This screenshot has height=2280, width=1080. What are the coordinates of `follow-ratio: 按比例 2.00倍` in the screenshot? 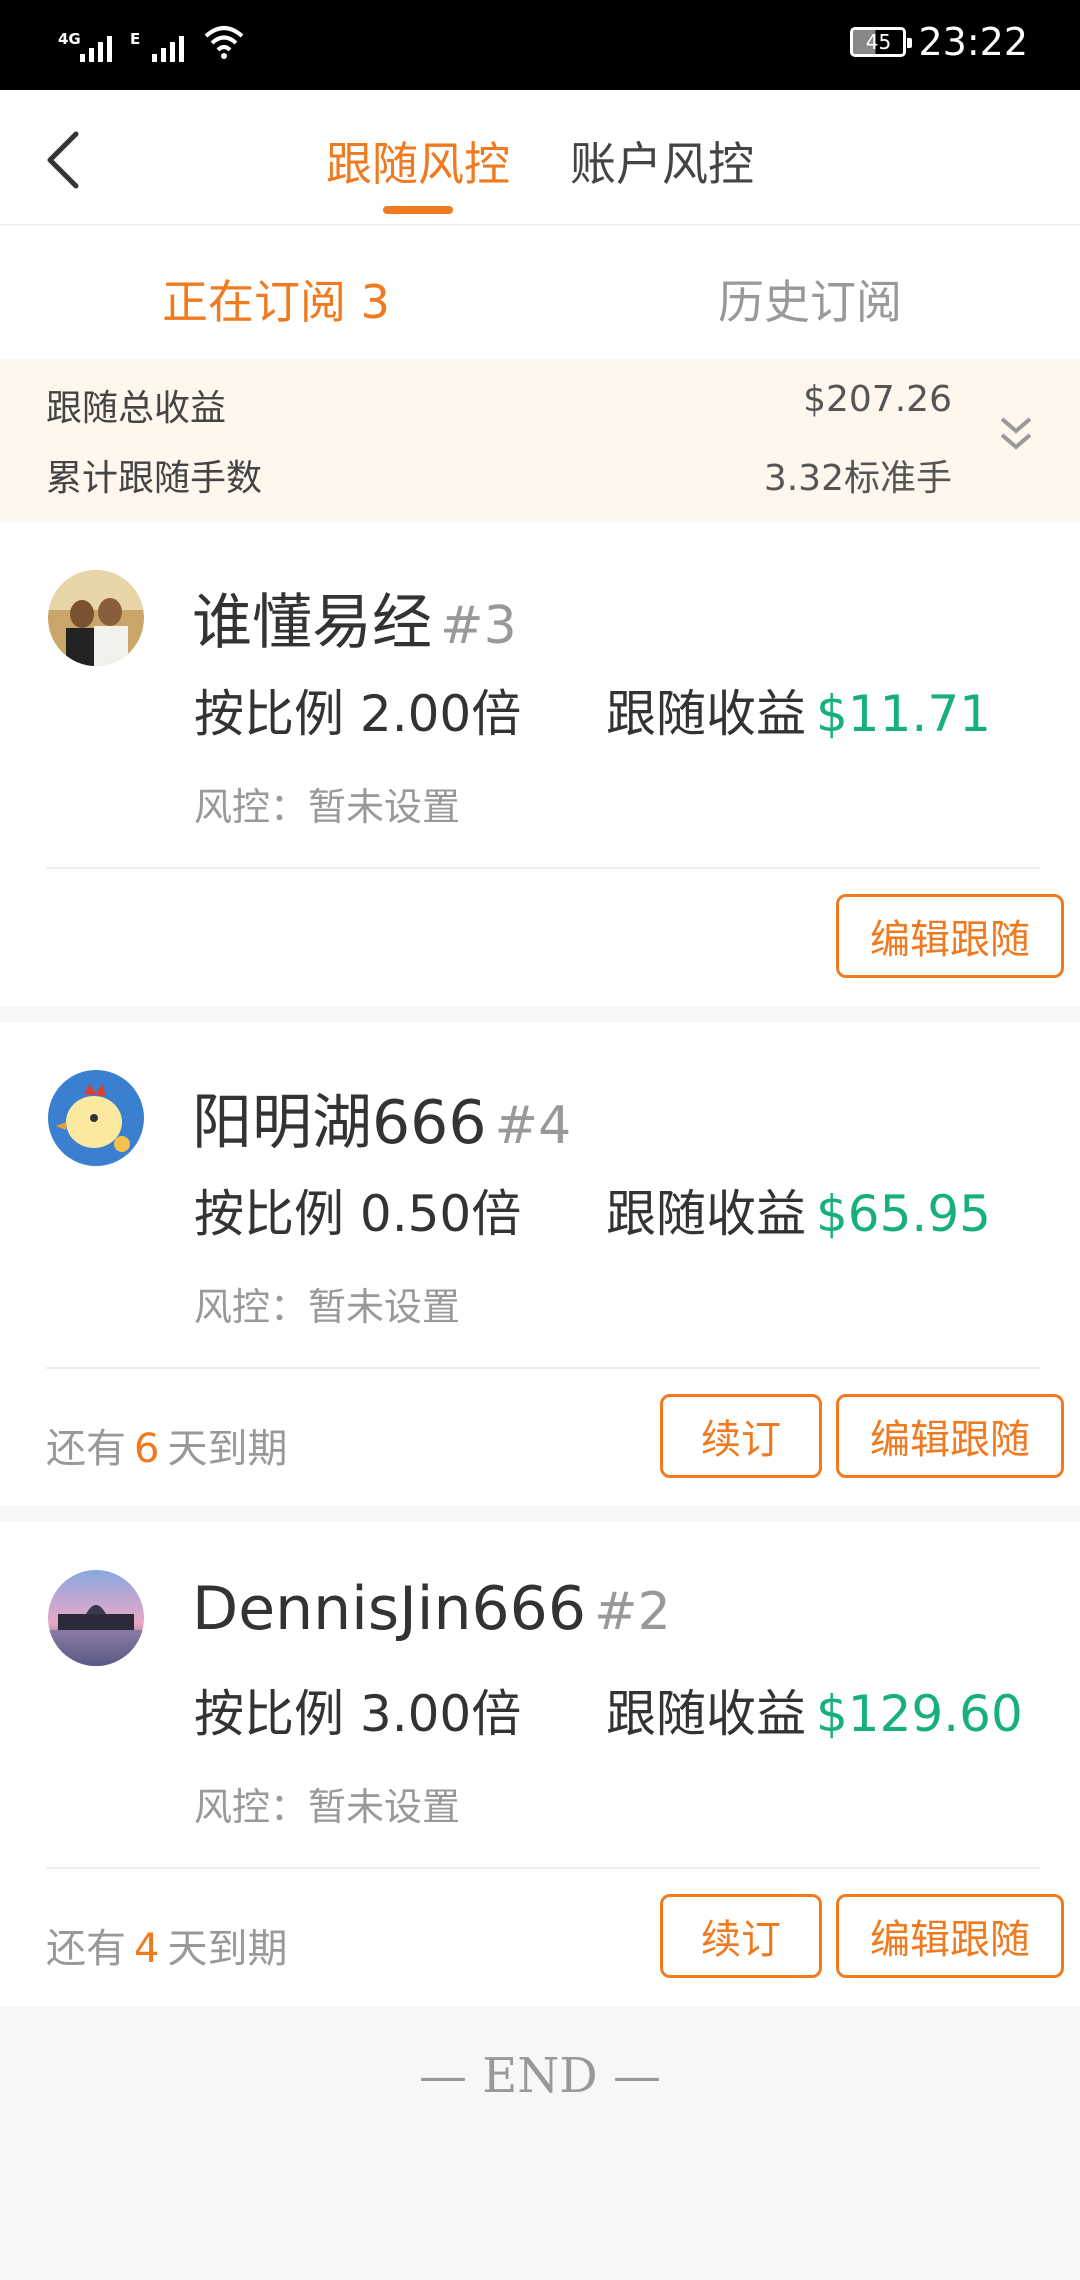 It's located at (358, 714).